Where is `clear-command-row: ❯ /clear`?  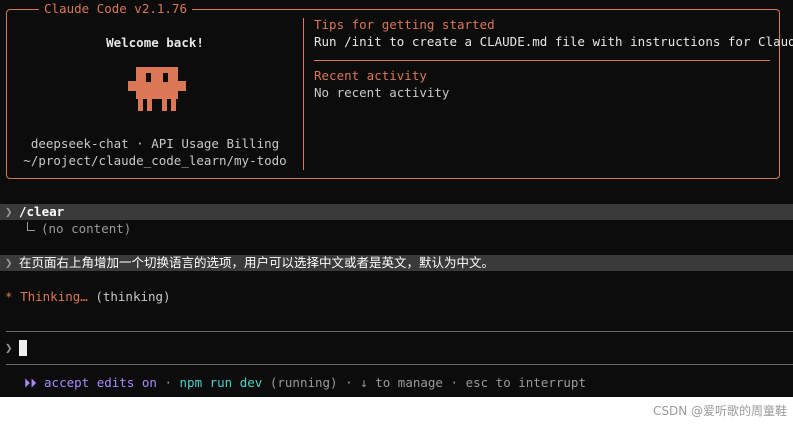 clear-command-row: ❯ /clear is located at coordinates (396, 212).